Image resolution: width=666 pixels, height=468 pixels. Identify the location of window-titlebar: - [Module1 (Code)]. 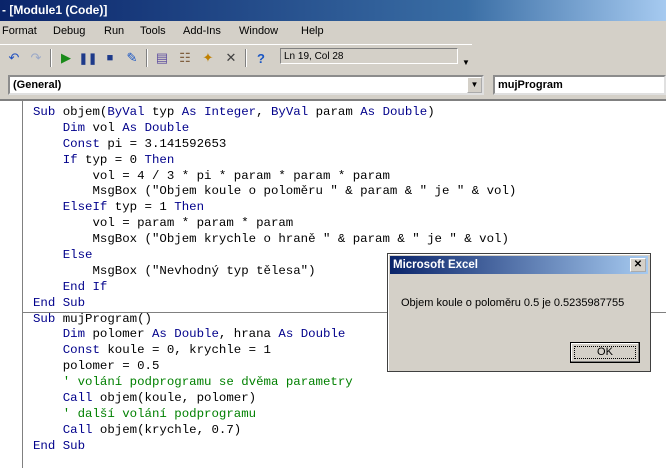
(333, 10).